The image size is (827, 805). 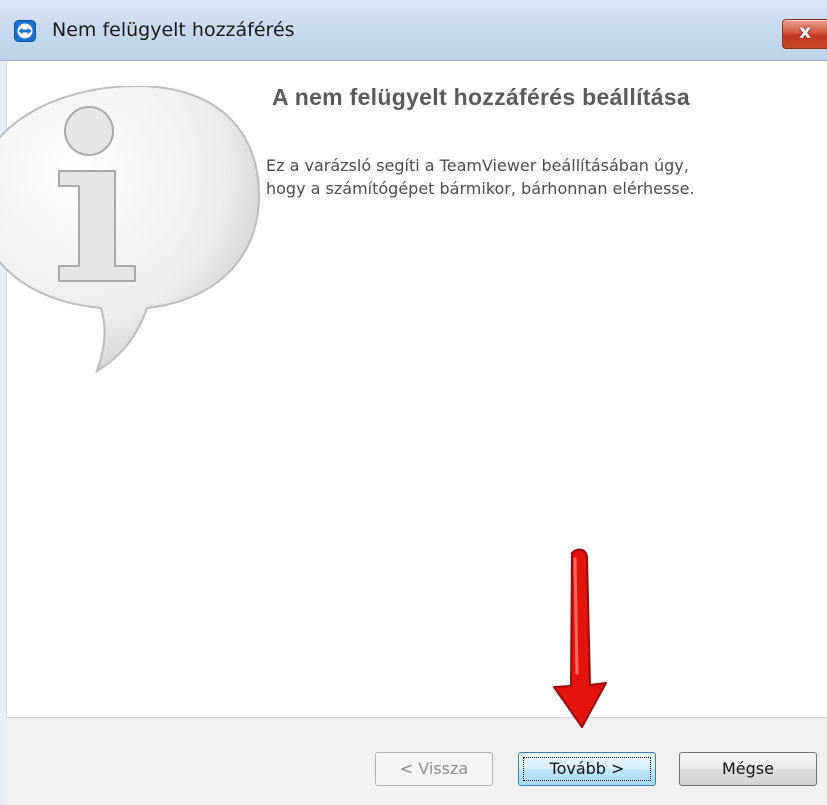 What do you see at coordinates (748, 769) in the screenshot?
I see `cancel-button: Mégse` at bounding box center [748, 769].